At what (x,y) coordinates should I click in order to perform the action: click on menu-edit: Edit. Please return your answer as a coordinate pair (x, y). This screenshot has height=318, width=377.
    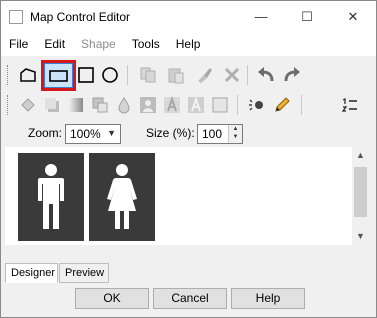
    Looking at the image, I should click on (54, 44).